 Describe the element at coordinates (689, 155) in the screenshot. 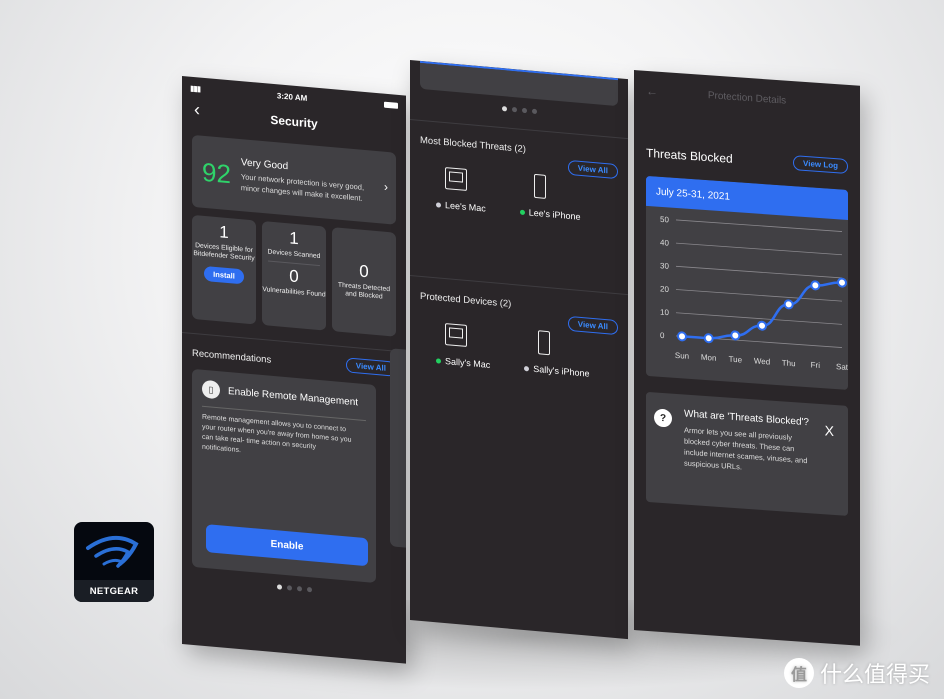

I see `threats-blocked-heading: Threats Blocked` at that location.